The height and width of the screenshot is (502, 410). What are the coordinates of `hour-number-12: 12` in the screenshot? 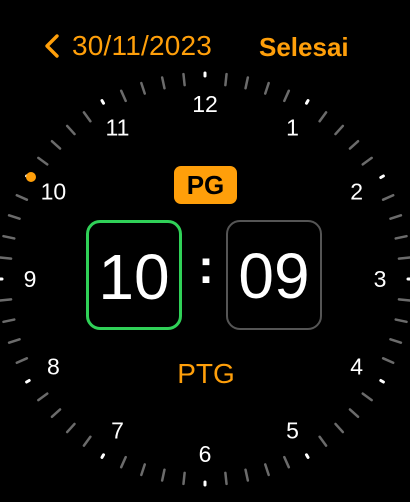 It's located at (205, 104).